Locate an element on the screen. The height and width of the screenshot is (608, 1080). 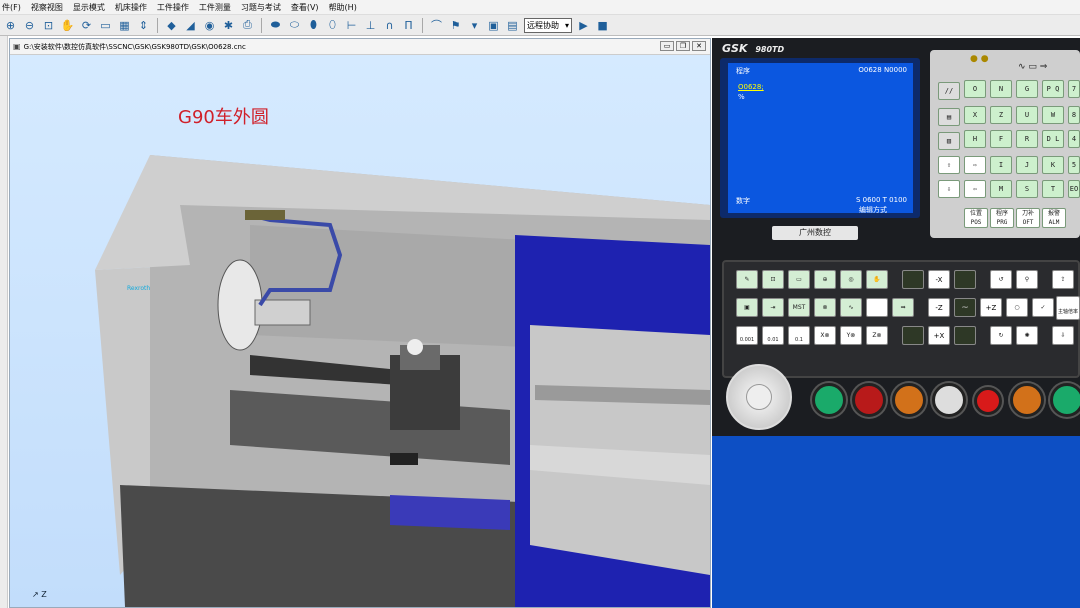
print-icon: ⎙ is located at coordinates (247, 25).